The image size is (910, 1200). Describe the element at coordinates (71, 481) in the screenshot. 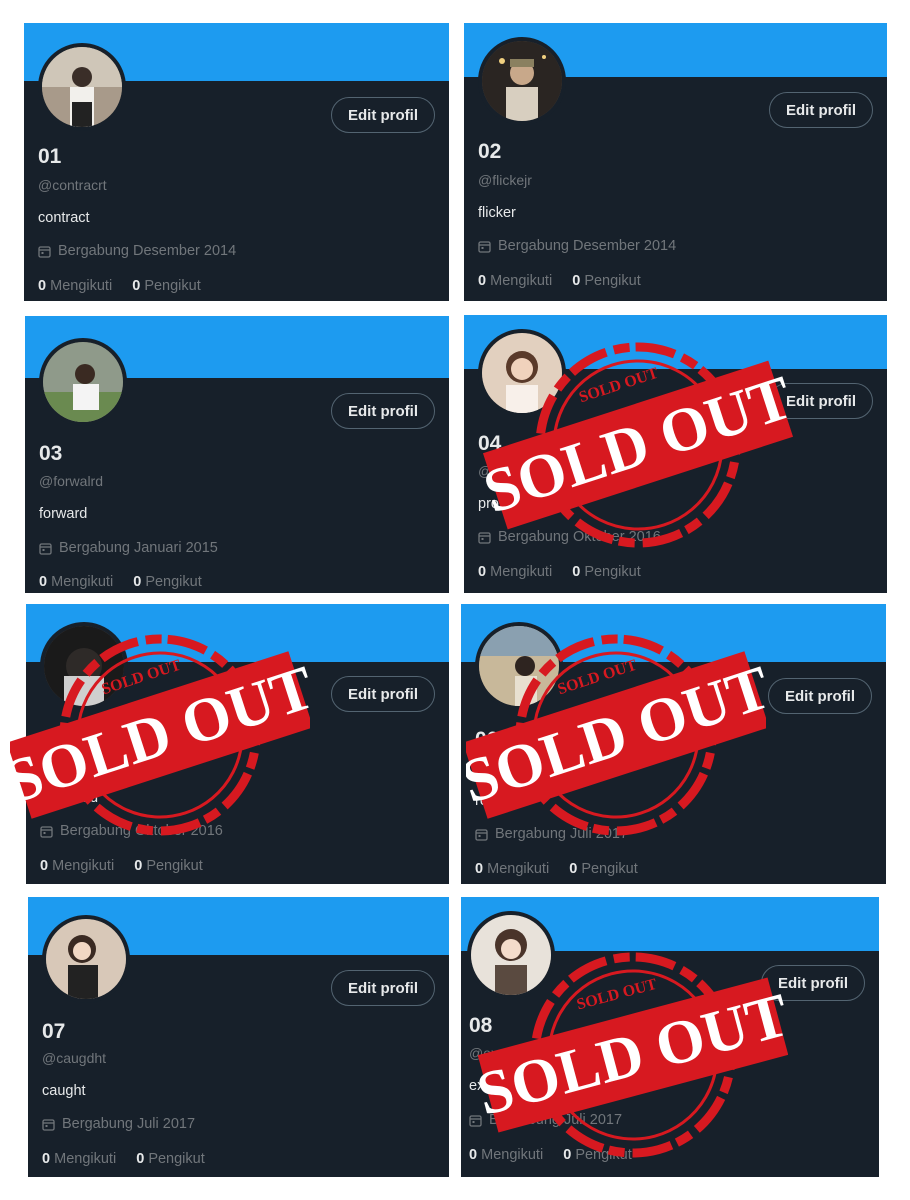

I see `profile-handle: @forwalrd` at that location.